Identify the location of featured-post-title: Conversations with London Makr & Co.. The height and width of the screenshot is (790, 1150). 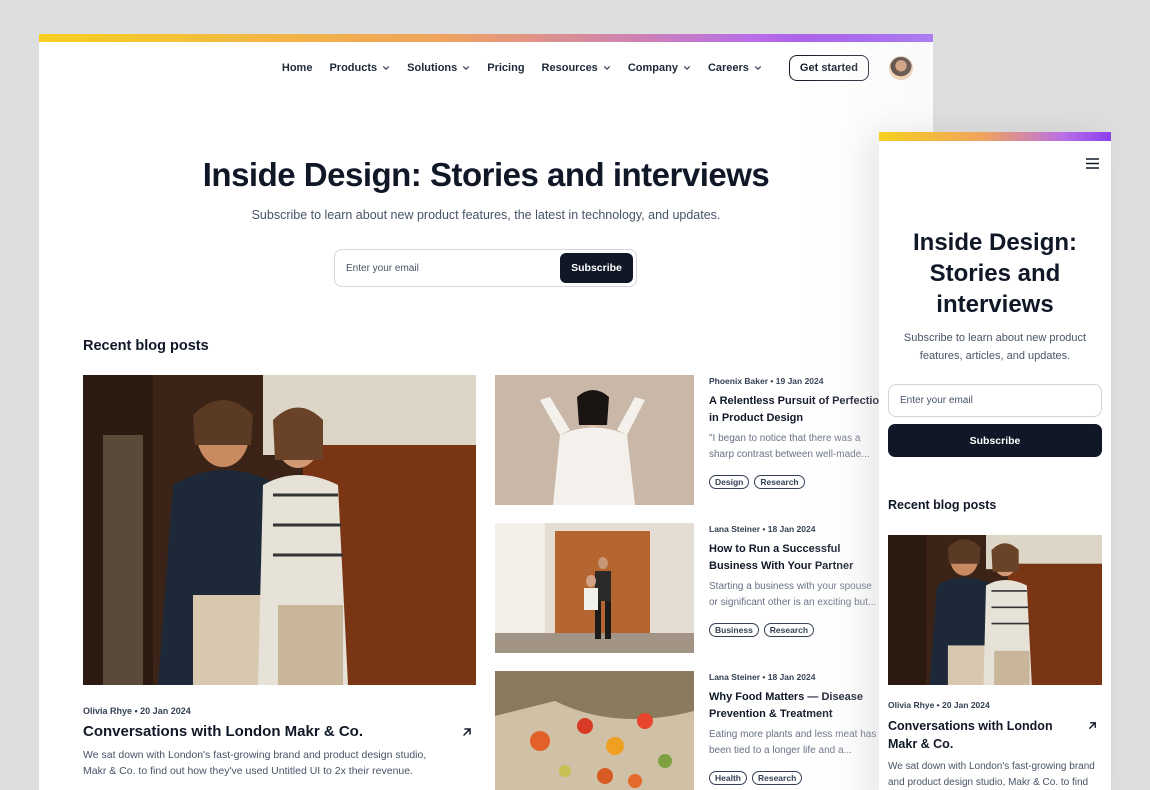
(223, 731).